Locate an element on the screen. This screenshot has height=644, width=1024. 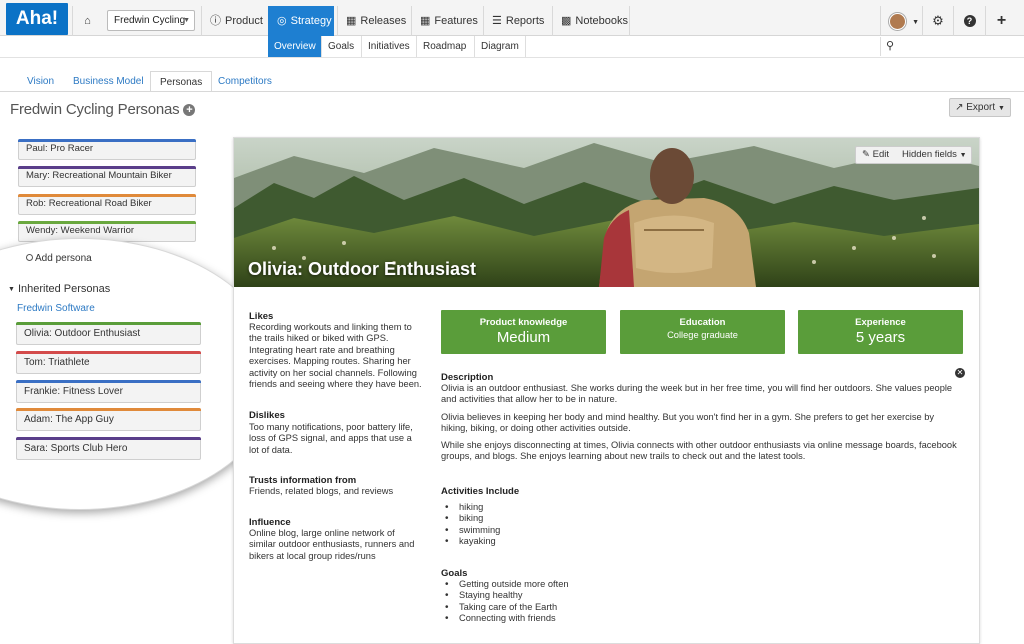
help-button: ? is located at coordinates (969, 21).